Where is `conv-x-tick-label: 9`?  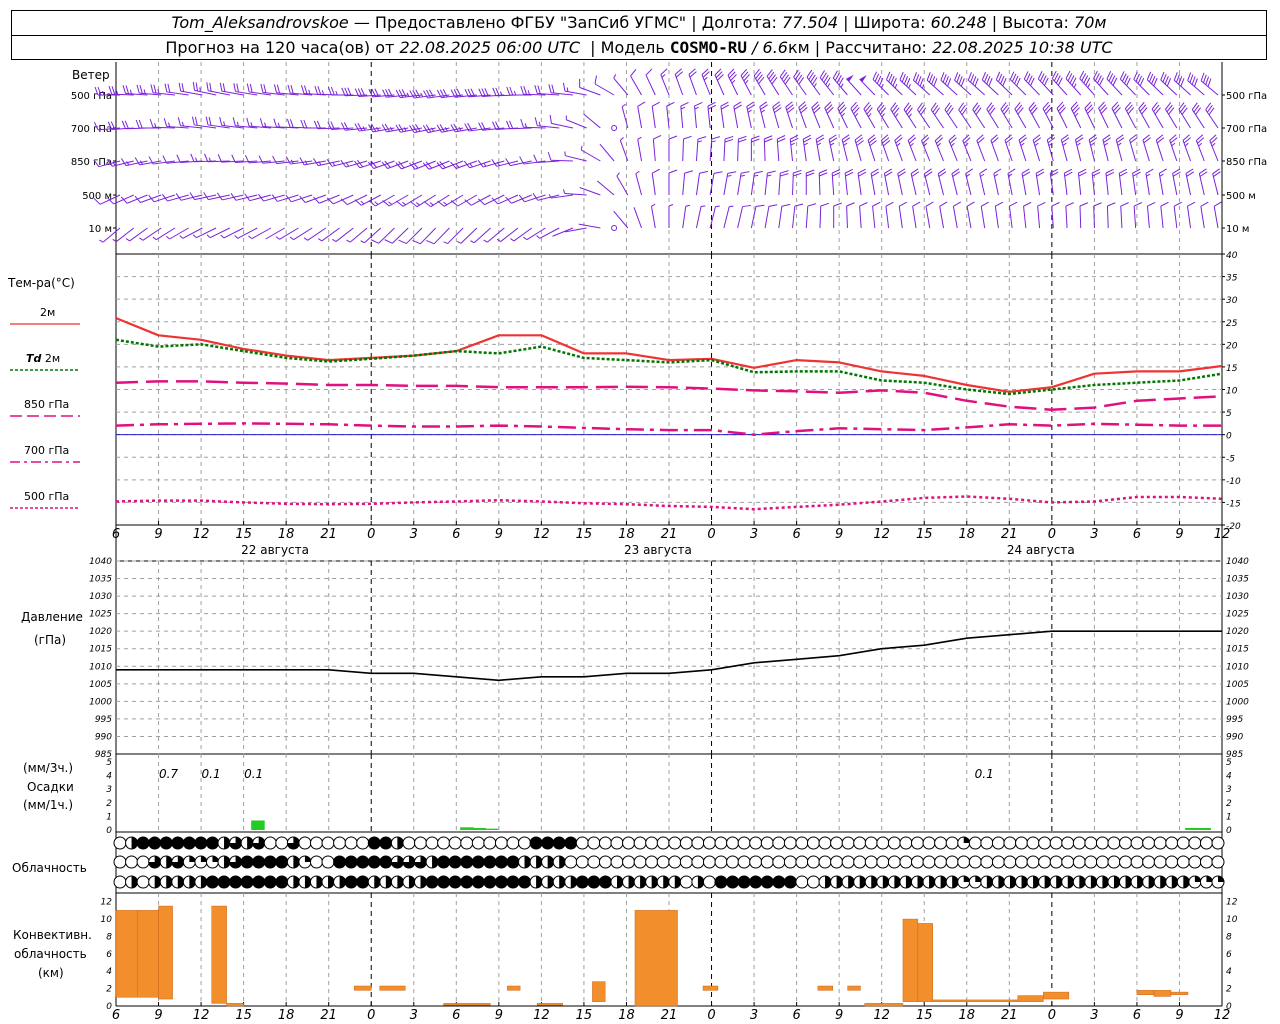 conv-x-tick-label: 9 is located at coordinates (839, 1015).